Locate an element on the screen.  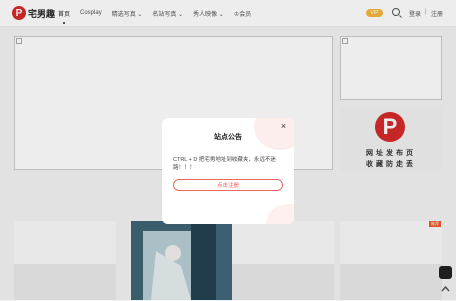
register-button: 点击注册 is located at coordinates (228, 185).